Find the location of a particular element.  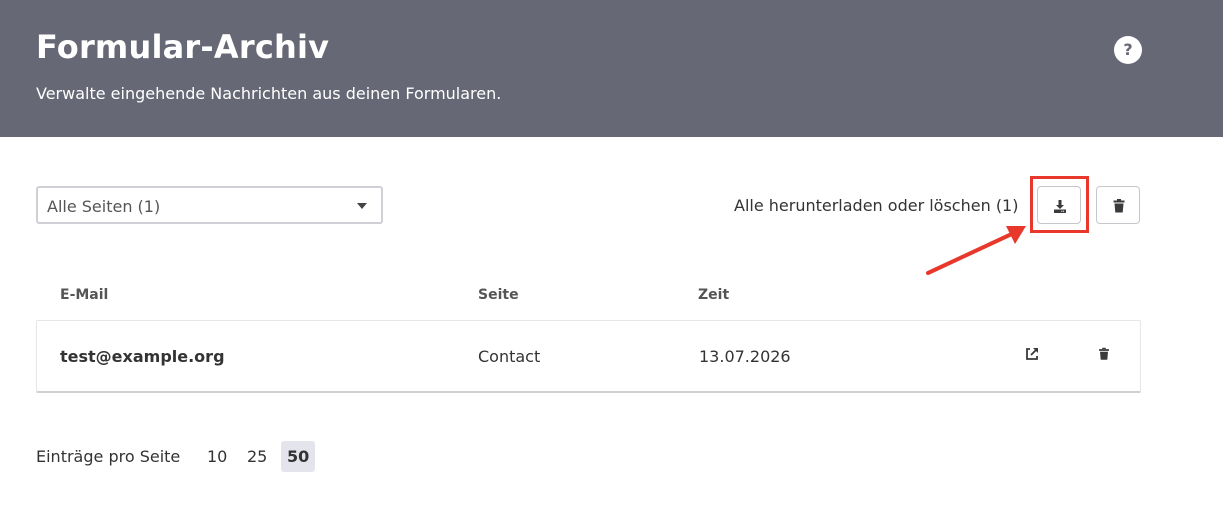

help-icon: ? is located at coordinates (1128, 50).